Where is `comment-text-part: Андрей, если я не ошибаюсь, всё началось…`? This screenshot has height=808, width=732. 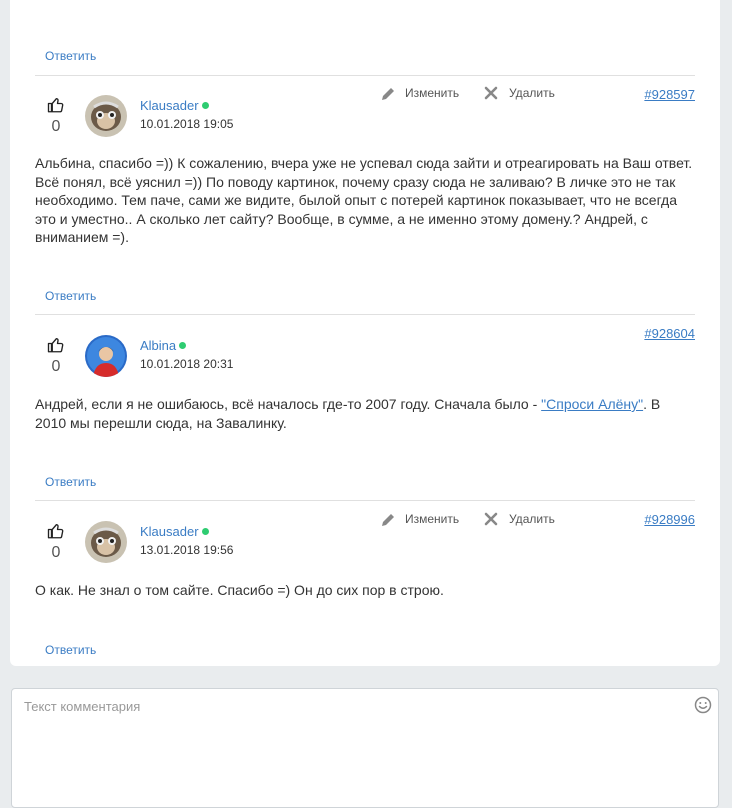
comment-text-part: Андрей, если я не ошибаюсь, всё началось… is located at coordinates (288, 404).